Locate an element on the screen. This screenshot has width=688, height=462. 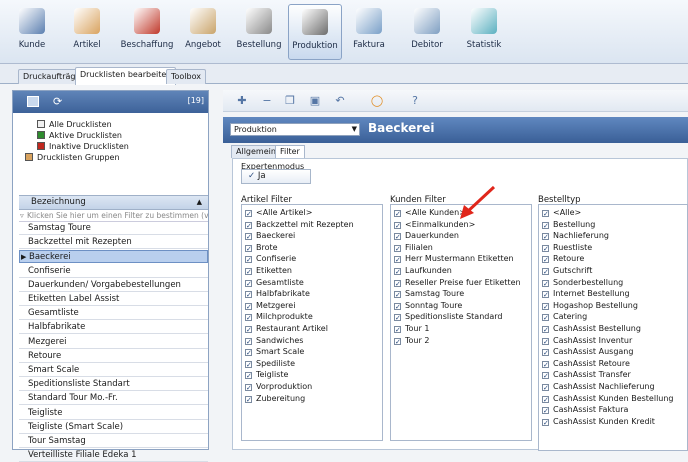
checkbox-item: ✓ Samstag Toure is located at coordinates (429, 293).